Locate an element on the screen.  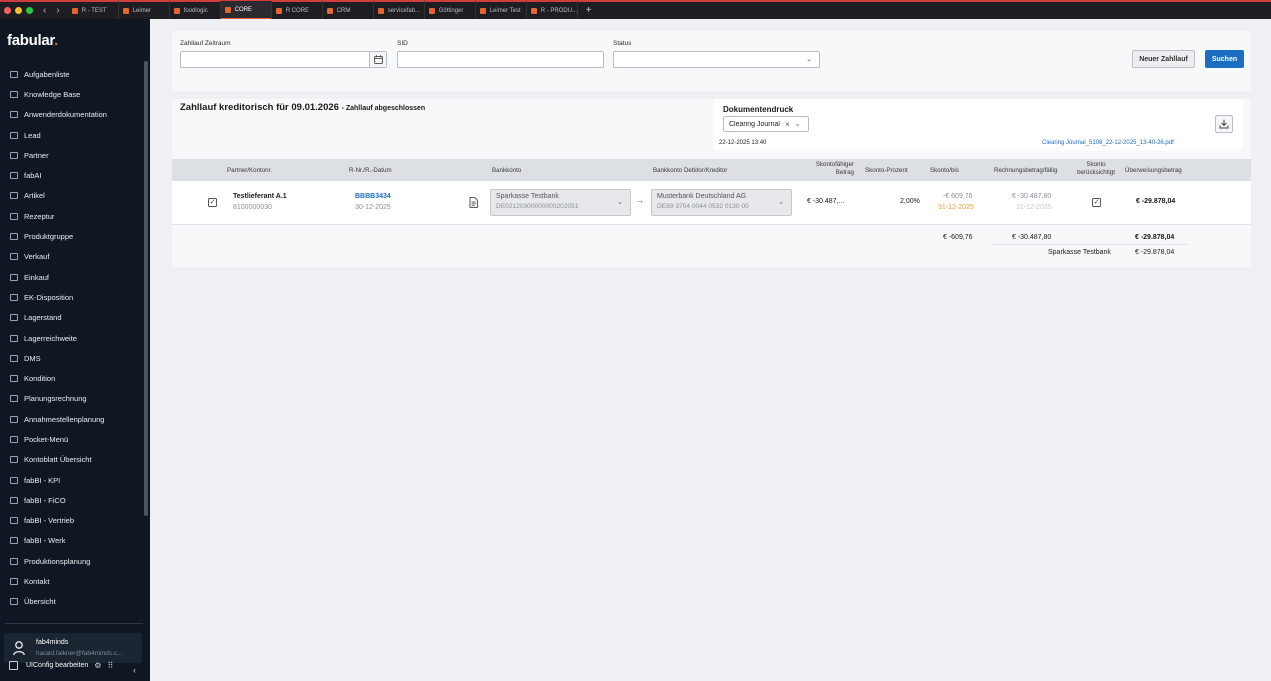
user-icon is located at coordinates (19, 648).